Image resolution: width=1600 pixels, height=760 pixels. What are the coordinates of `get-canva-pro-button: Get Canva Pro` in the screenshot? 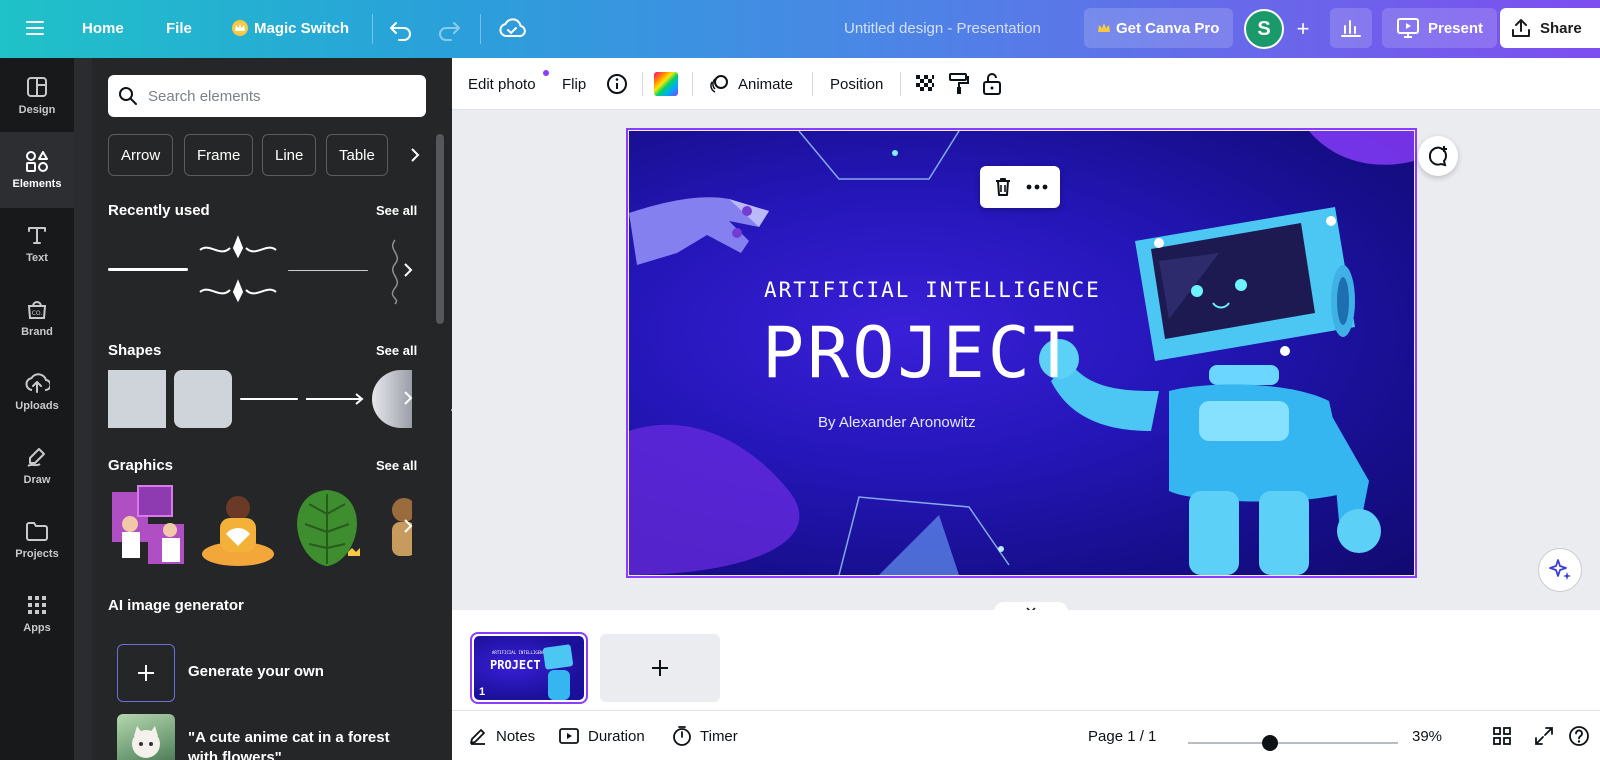 It's located at (1159, 28).